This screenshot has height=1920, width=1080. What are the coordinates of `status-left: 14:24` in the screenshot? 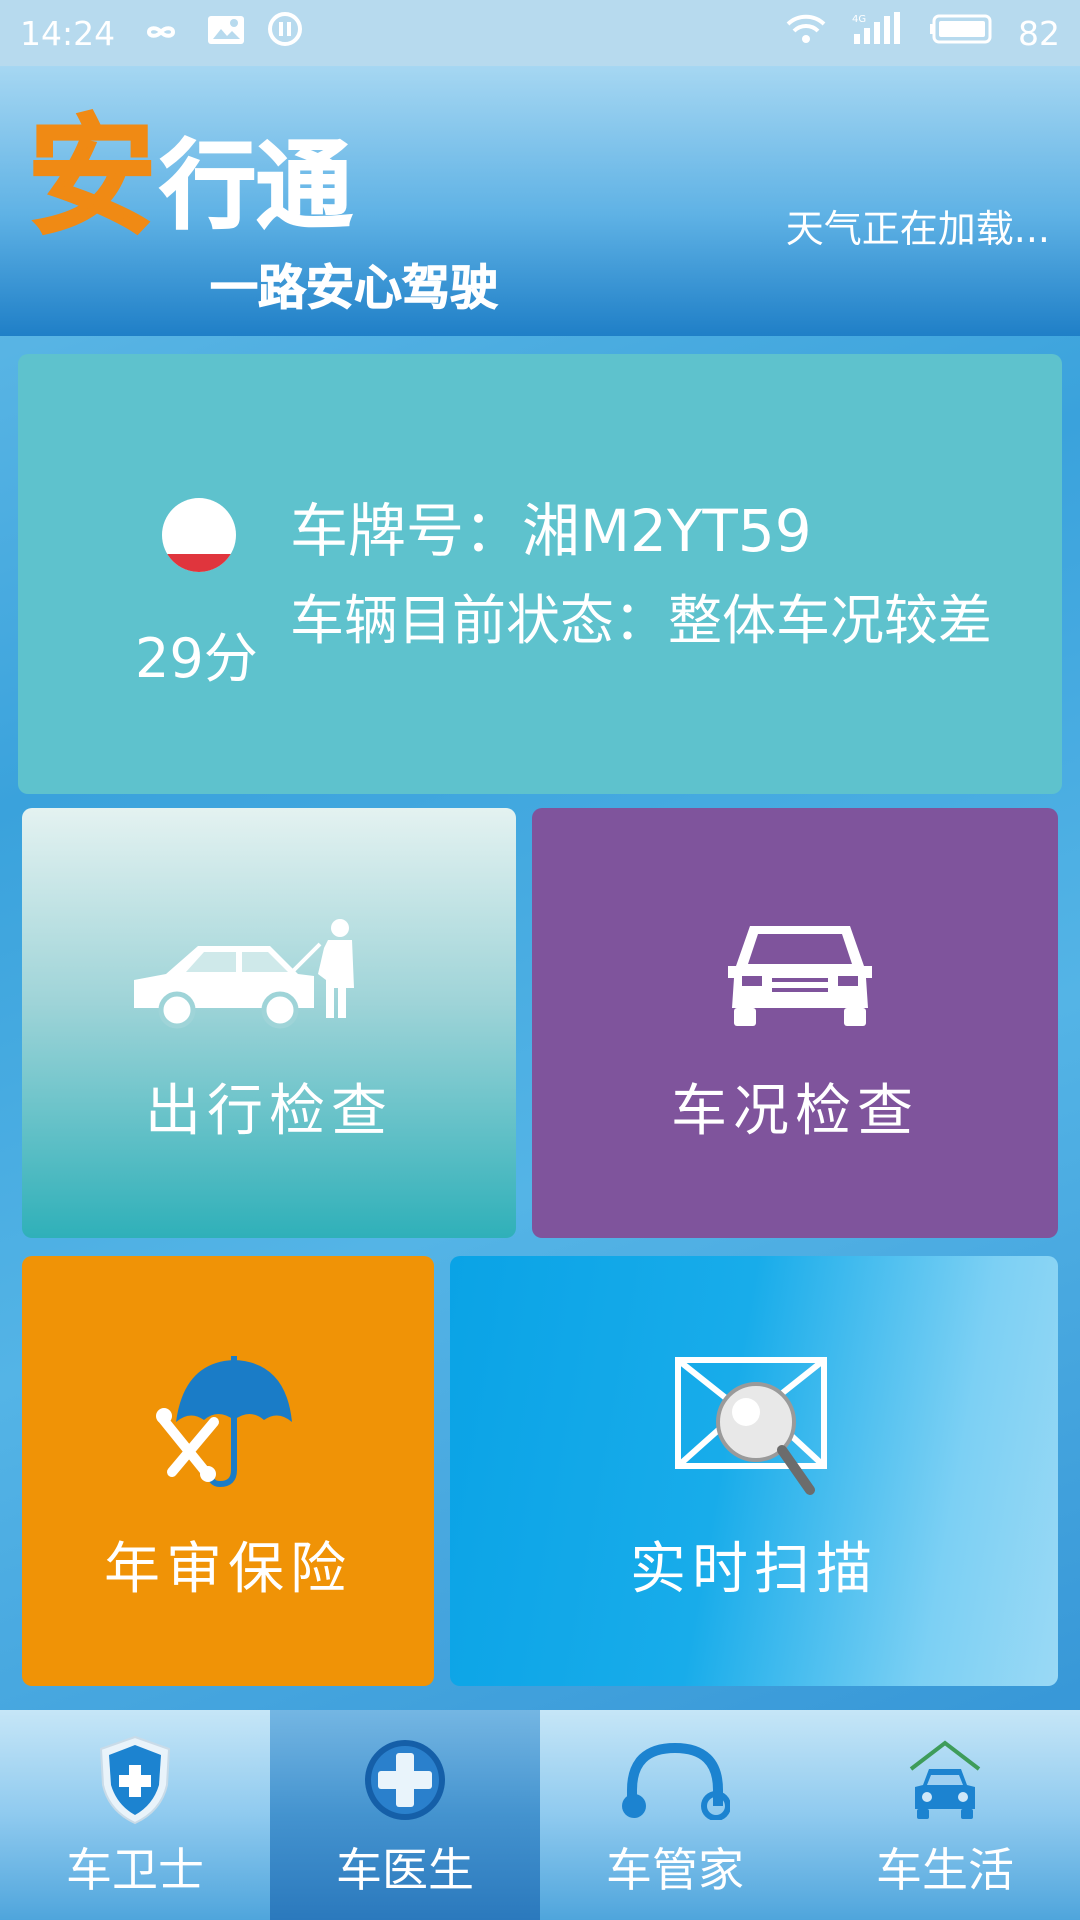 It's located at (161, 33).